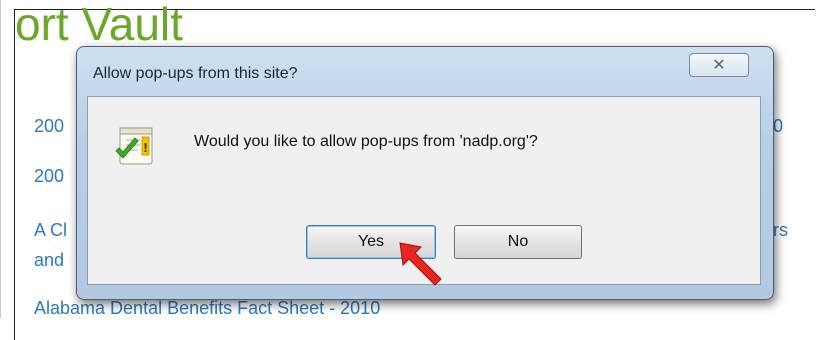 The image size is (816, 340). I want to click on close-icon: ✕, so click(719, 65).